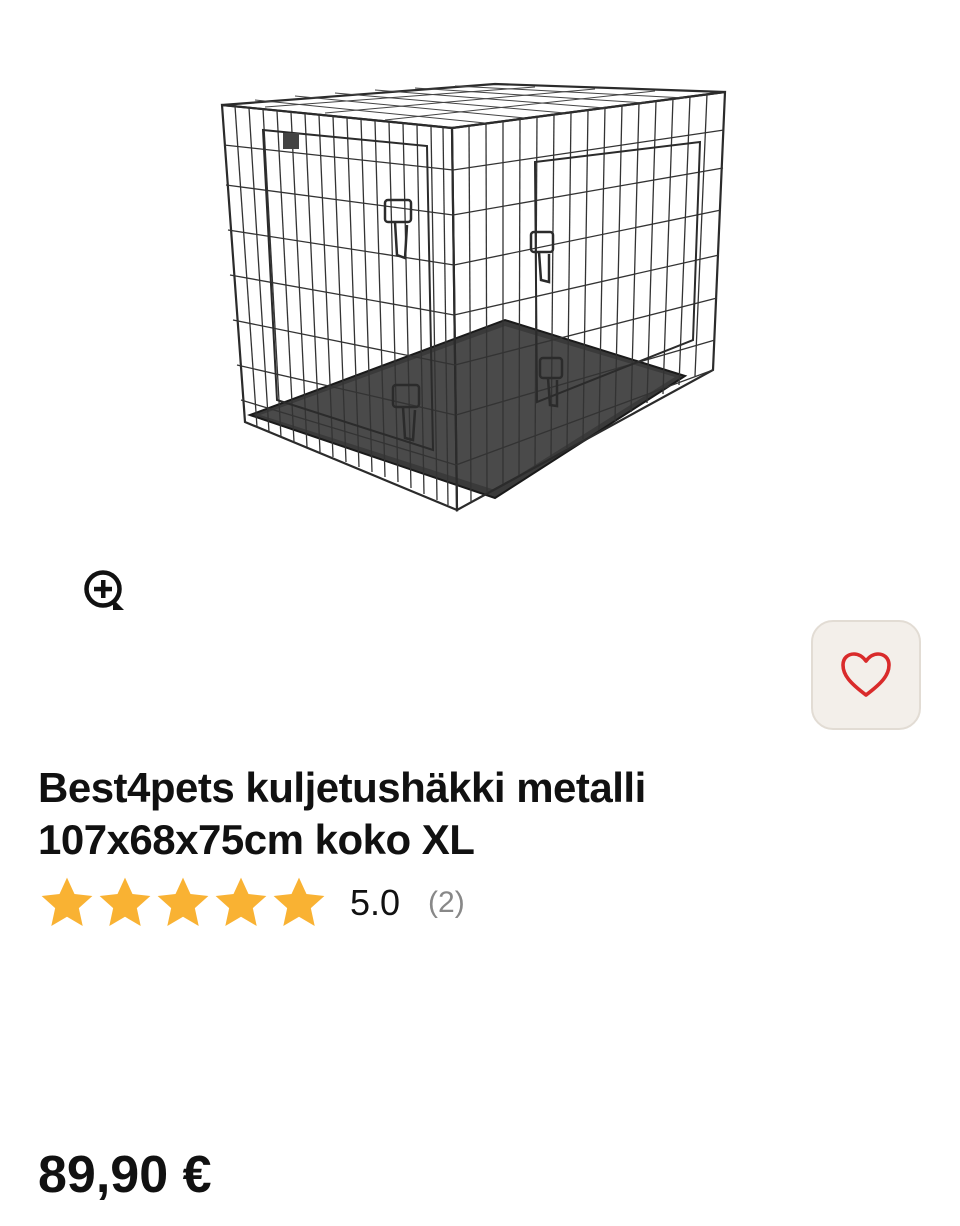 This screenshot has width=960, height=1226. I want to click on product-rating: 5.0 (2), so click(251, 903).